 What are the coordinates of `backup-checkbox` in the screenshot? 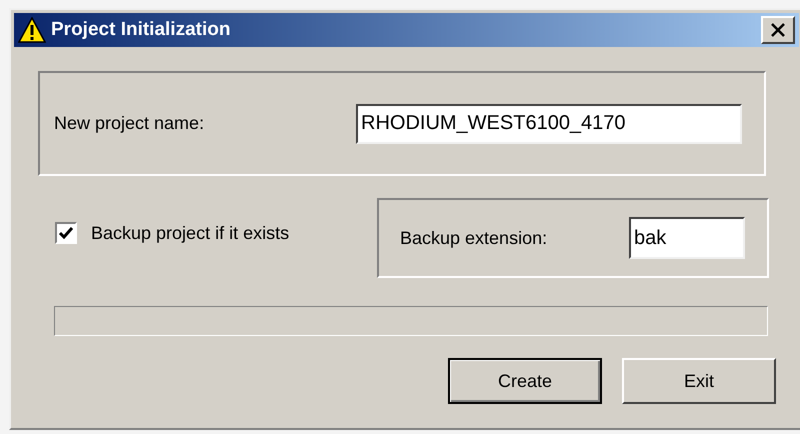 It's located at (66, 233).